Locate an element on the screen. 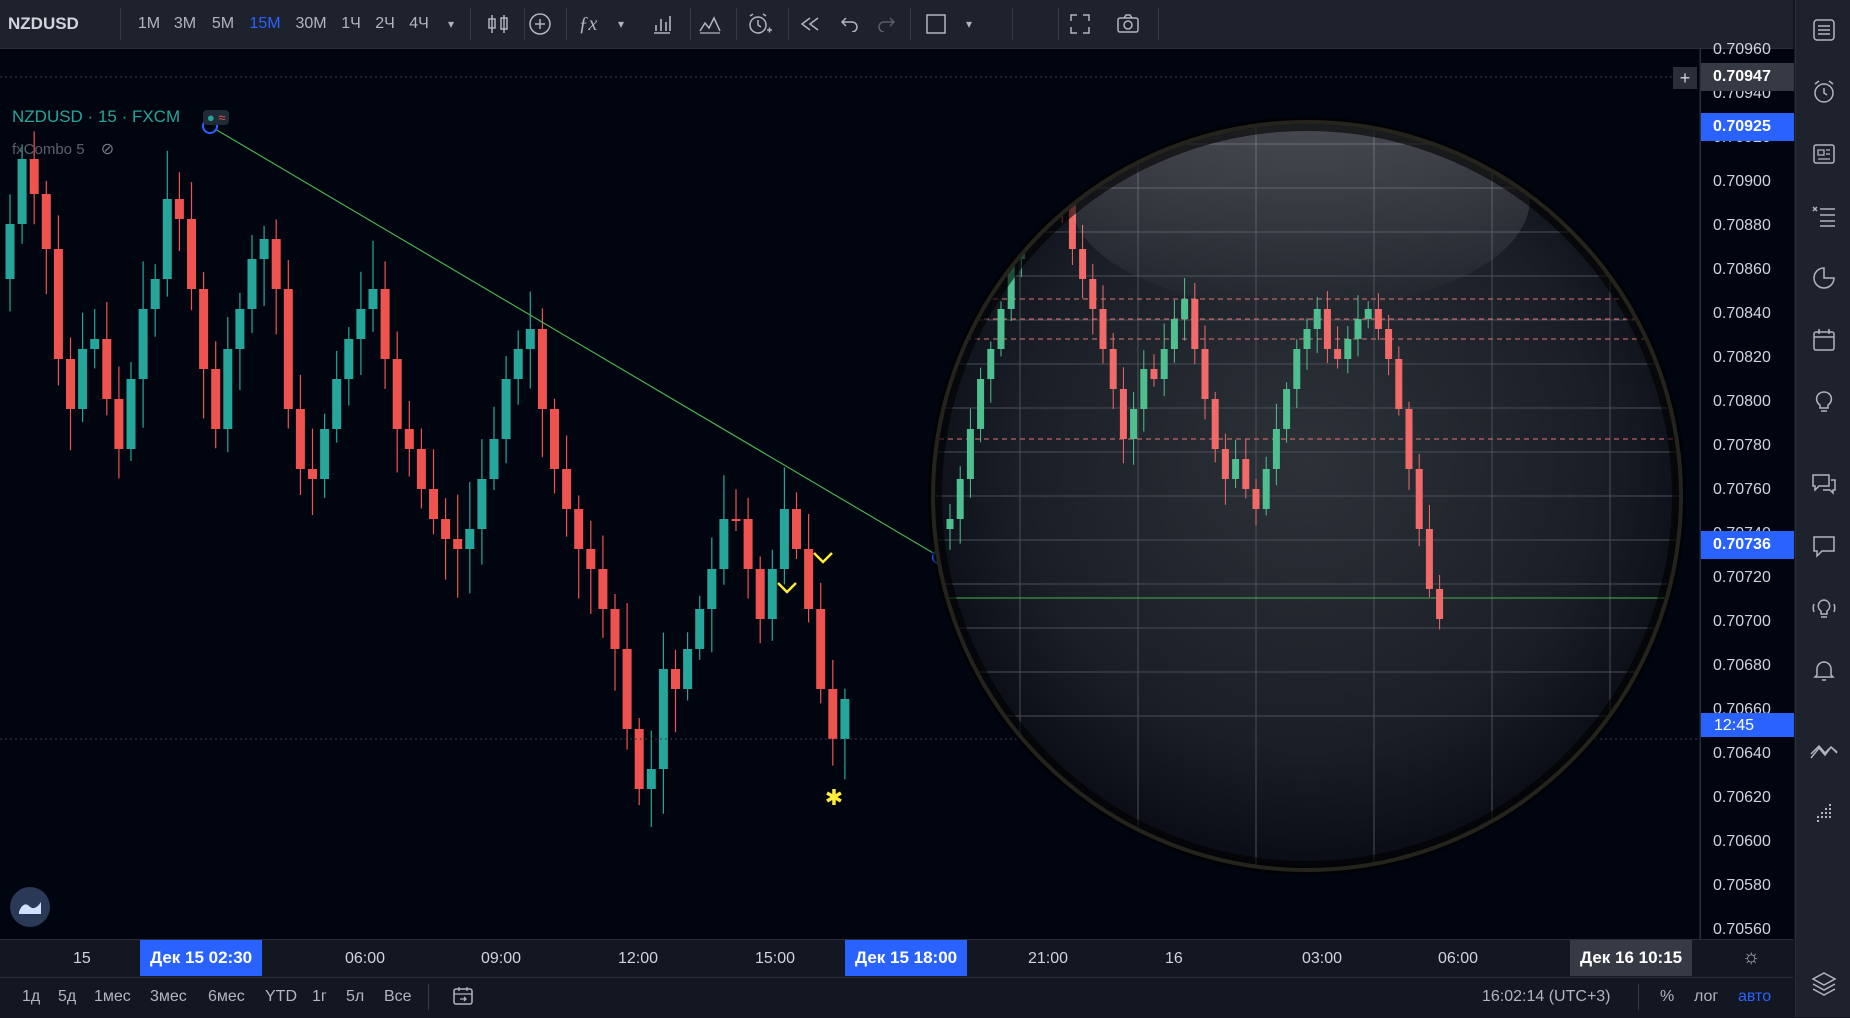  tradingview-logo-icon is located at coordinates (30, 907).